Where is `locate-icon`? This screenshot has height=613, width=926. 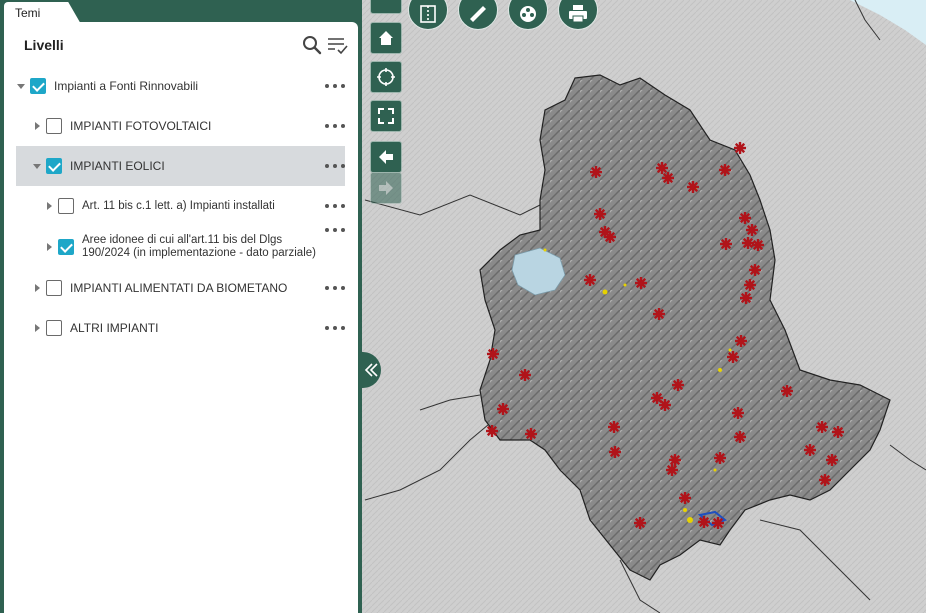
locate-icon is located at coordinates (386, 77).